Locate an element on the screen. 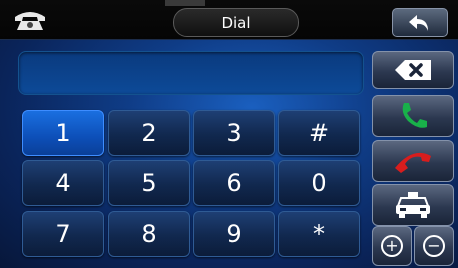  undo-arrow-icon is located at coordinates (418, 22).